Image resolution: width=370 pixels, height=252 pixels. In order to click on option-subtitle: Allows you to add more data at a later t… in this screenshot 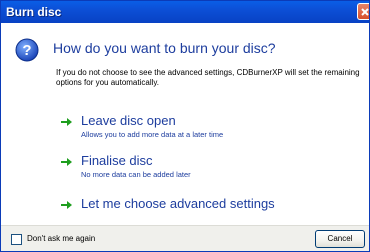, I will do `click(152, 134)`.